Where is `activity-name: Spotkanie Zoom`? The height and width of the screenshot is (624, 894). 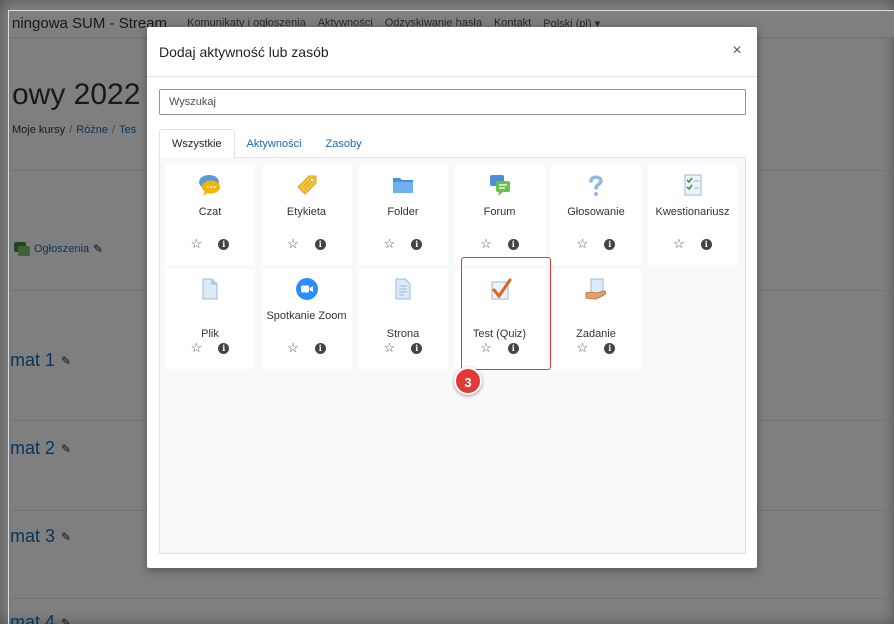 activity-name: Spotkanie Zoom is located at coordinates (306, 316).